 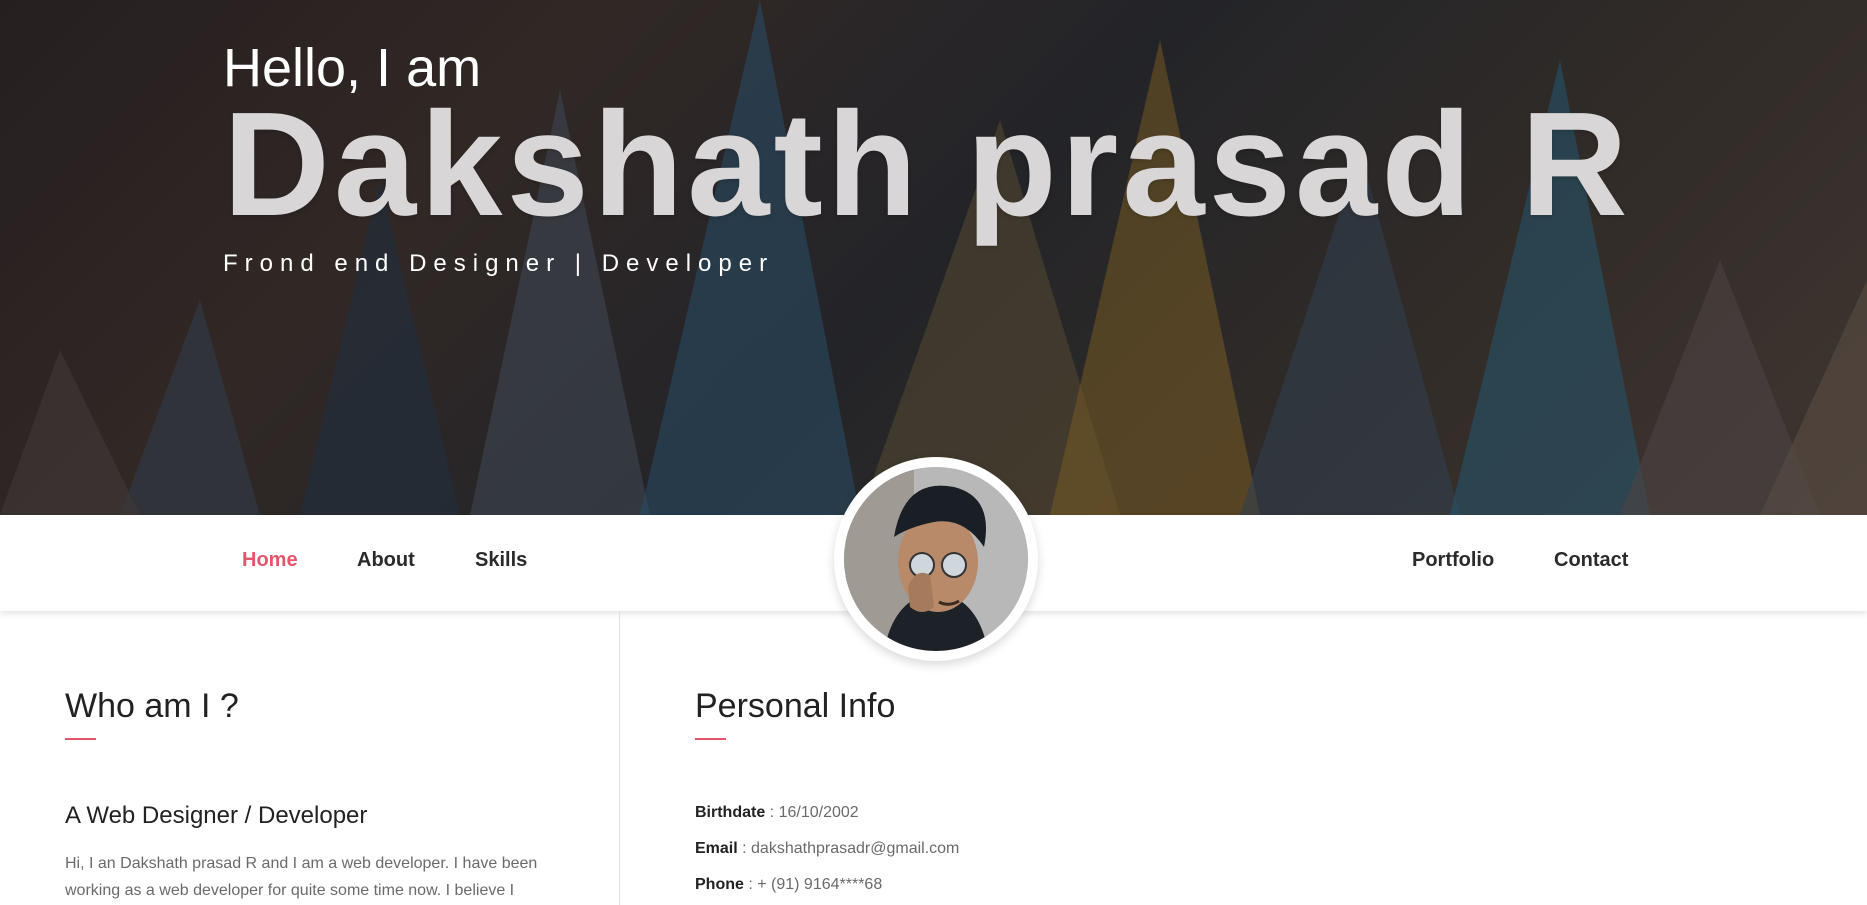 What do you see at coordinates (855, 848) in the screenshot?
I see `email-value: dakshathprasadr@gmail.com` at bounding box center [855, 848].